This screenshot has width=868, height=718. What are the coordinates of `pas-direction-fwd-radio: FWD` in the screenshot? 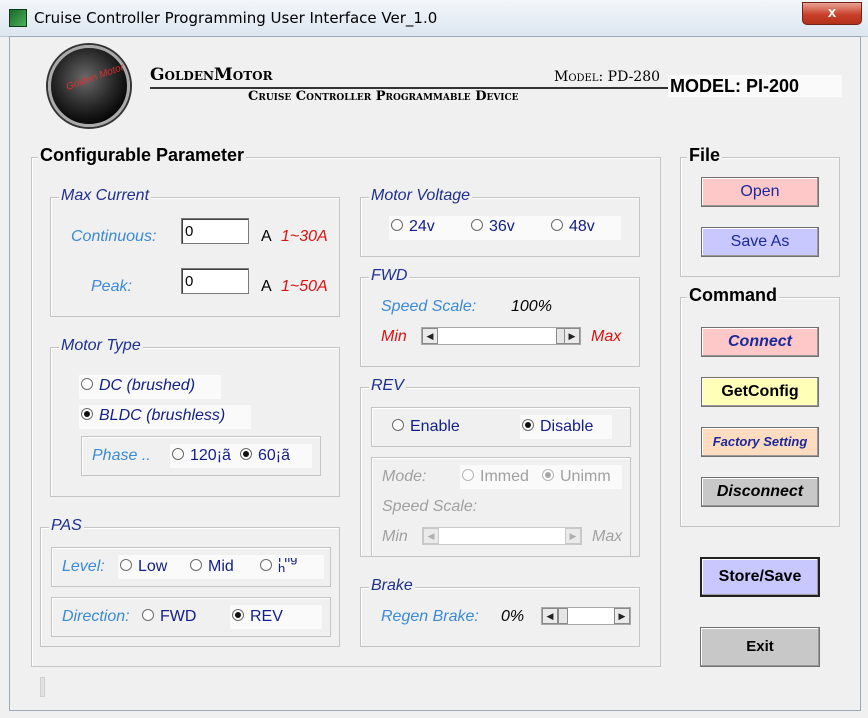 It's located at (169, 617).